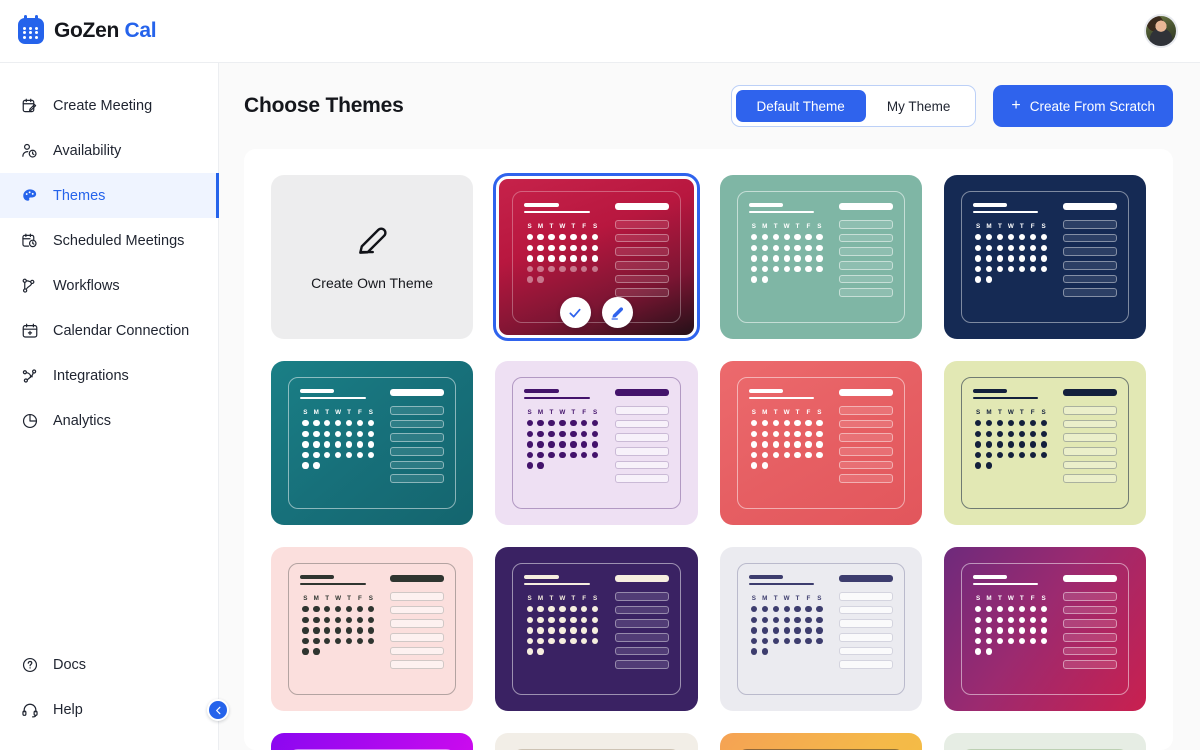 Image resolution: width=1200 pixels, height=750 pixels. I want to click on theme-card-crimson-gradient: SMTWTFS, so click(596, 257).